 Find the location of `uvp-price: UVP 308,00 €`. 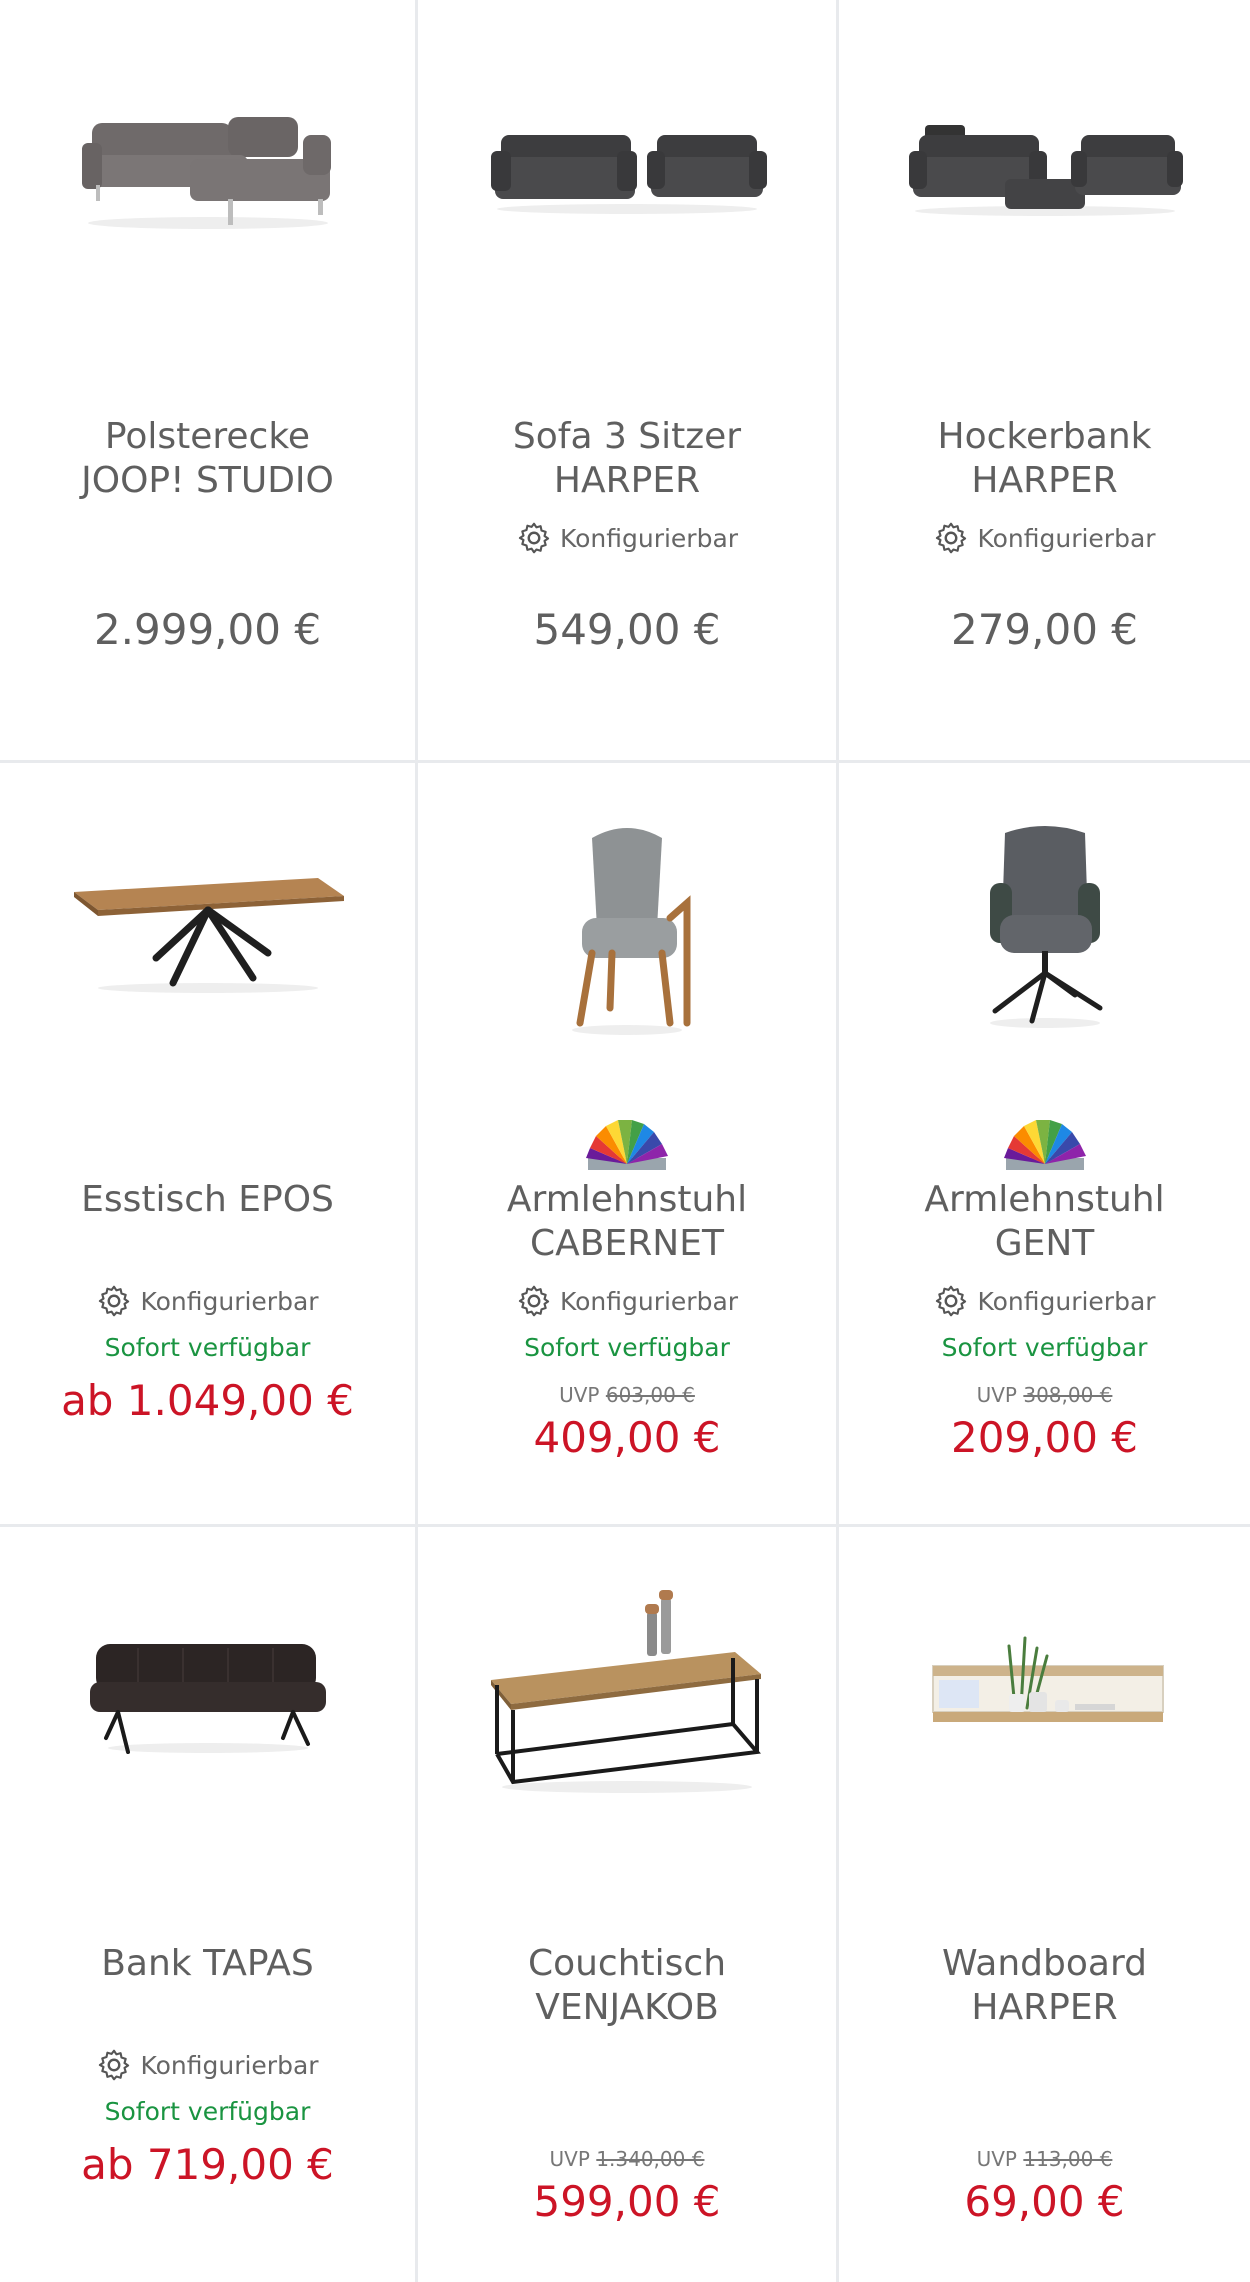

uvp-price: UVP 308,00 € is located at coordinates (1044, 1395).